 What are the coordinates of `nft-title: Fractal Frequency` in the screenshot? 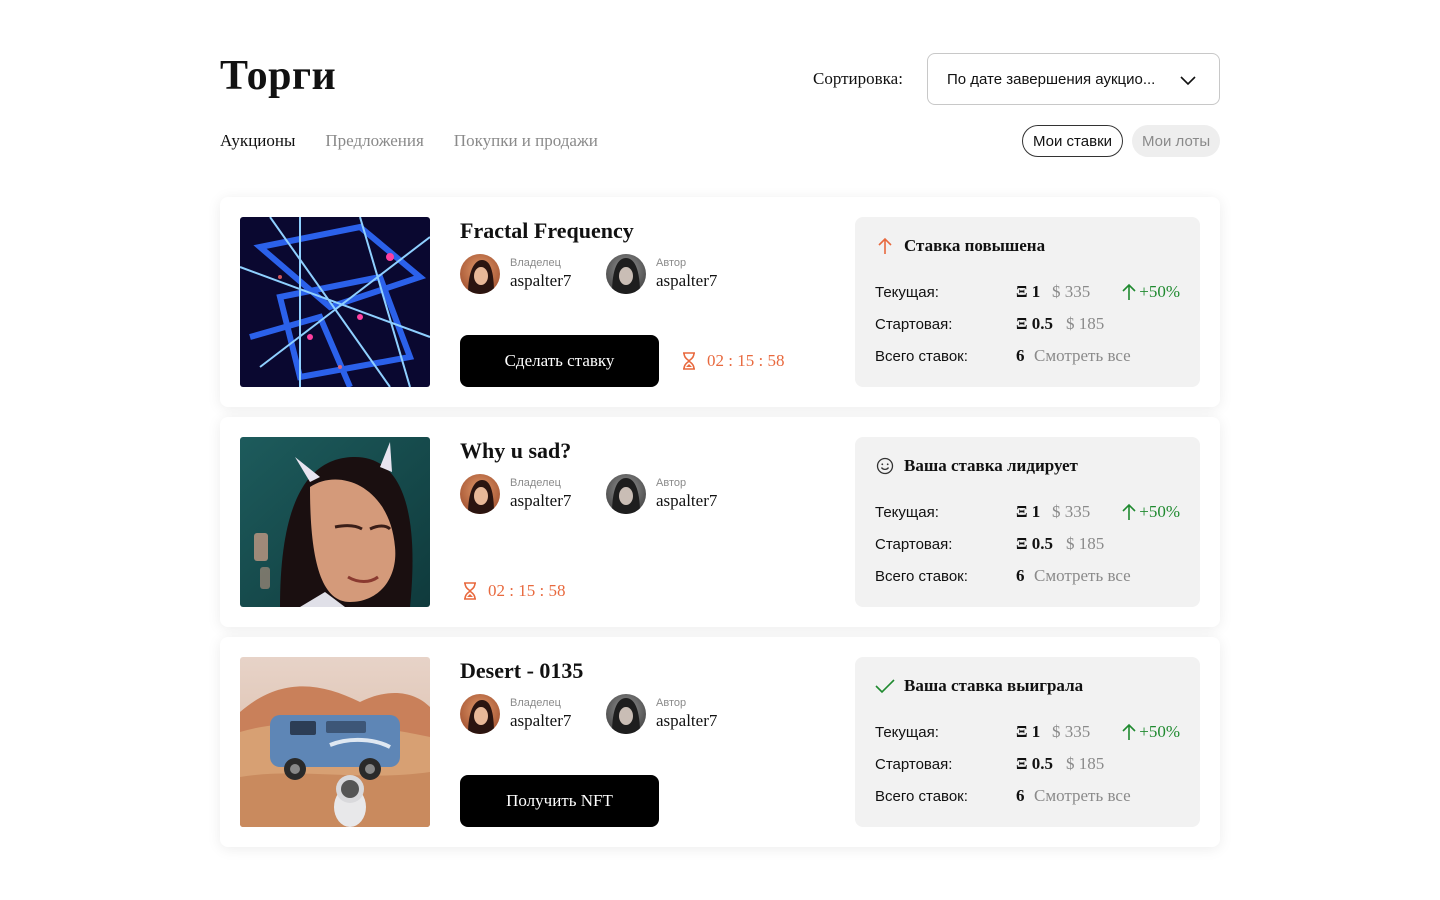 It's located at (547, 231).